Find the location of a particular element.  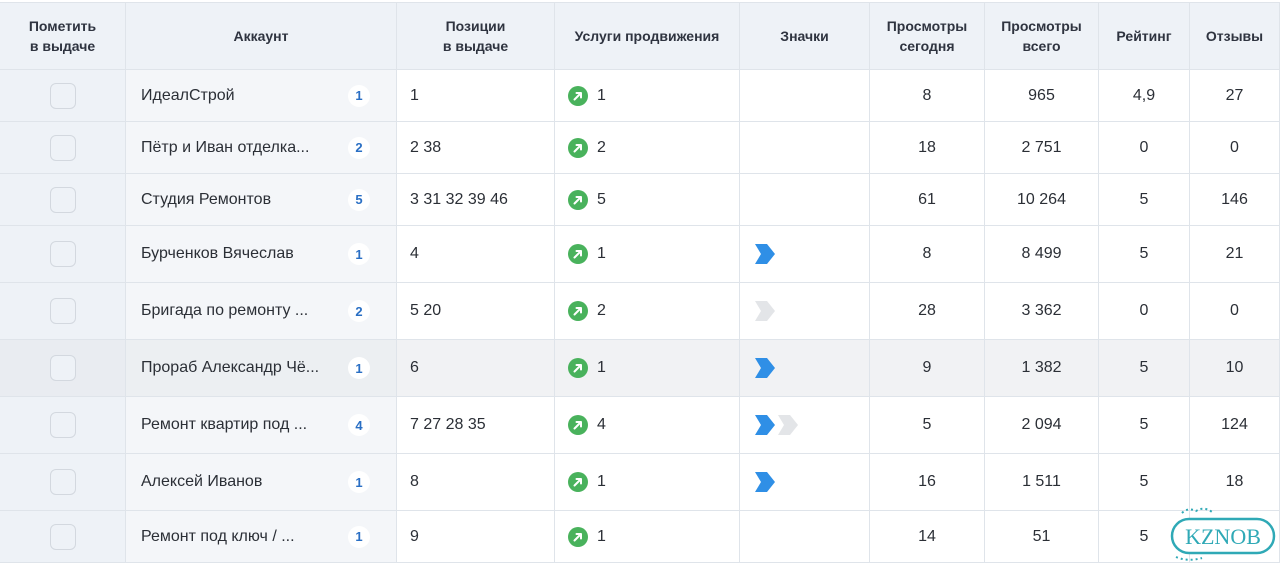

account-cell: Бурченков Вячеслав 1 is located at coordinates (261, 254).